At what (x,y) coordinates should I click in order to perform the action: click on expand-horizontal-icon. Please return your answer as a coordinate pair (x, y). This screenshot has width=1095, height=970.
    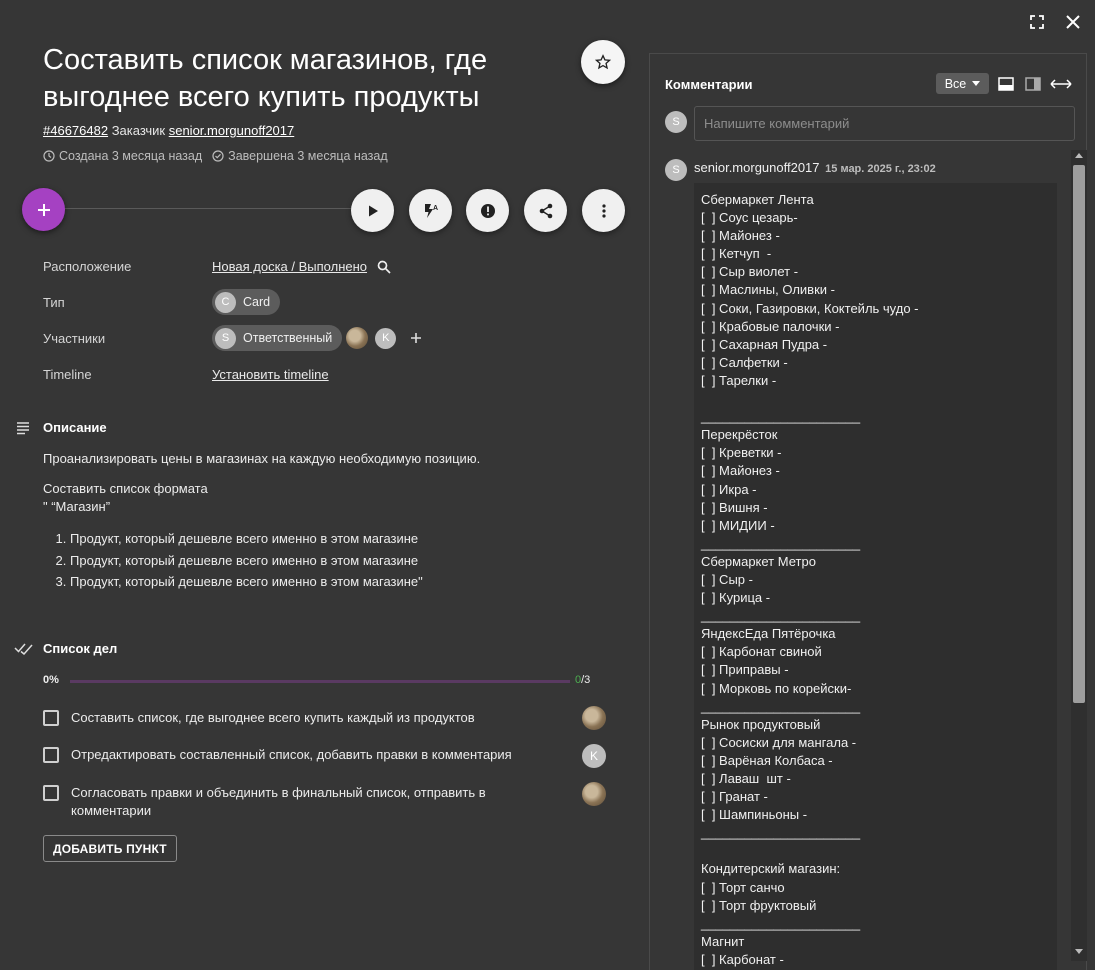
    Looking at the image, I should click on (1061, 84).